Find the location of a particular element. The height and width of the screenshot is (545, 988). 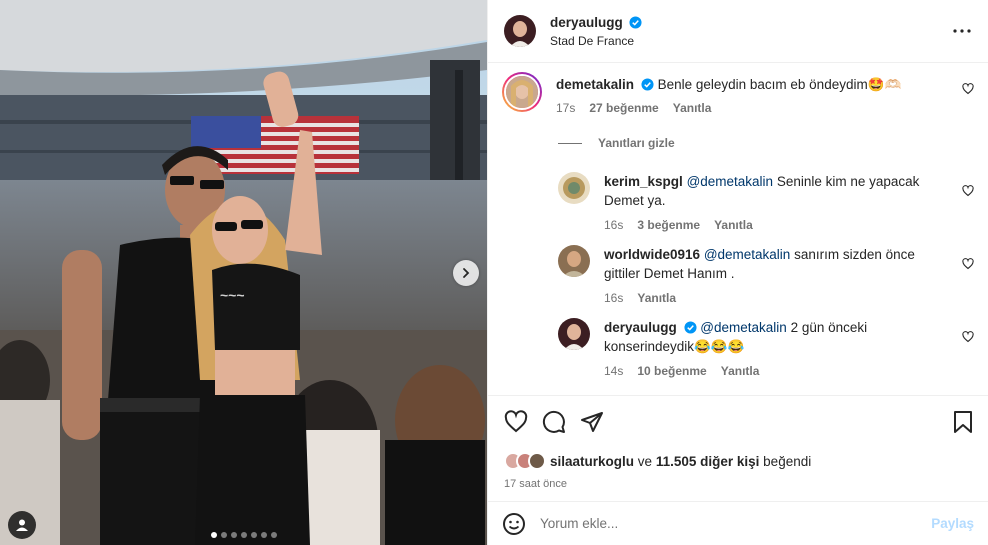

user-tag-button is located at coordinates (22, 525).